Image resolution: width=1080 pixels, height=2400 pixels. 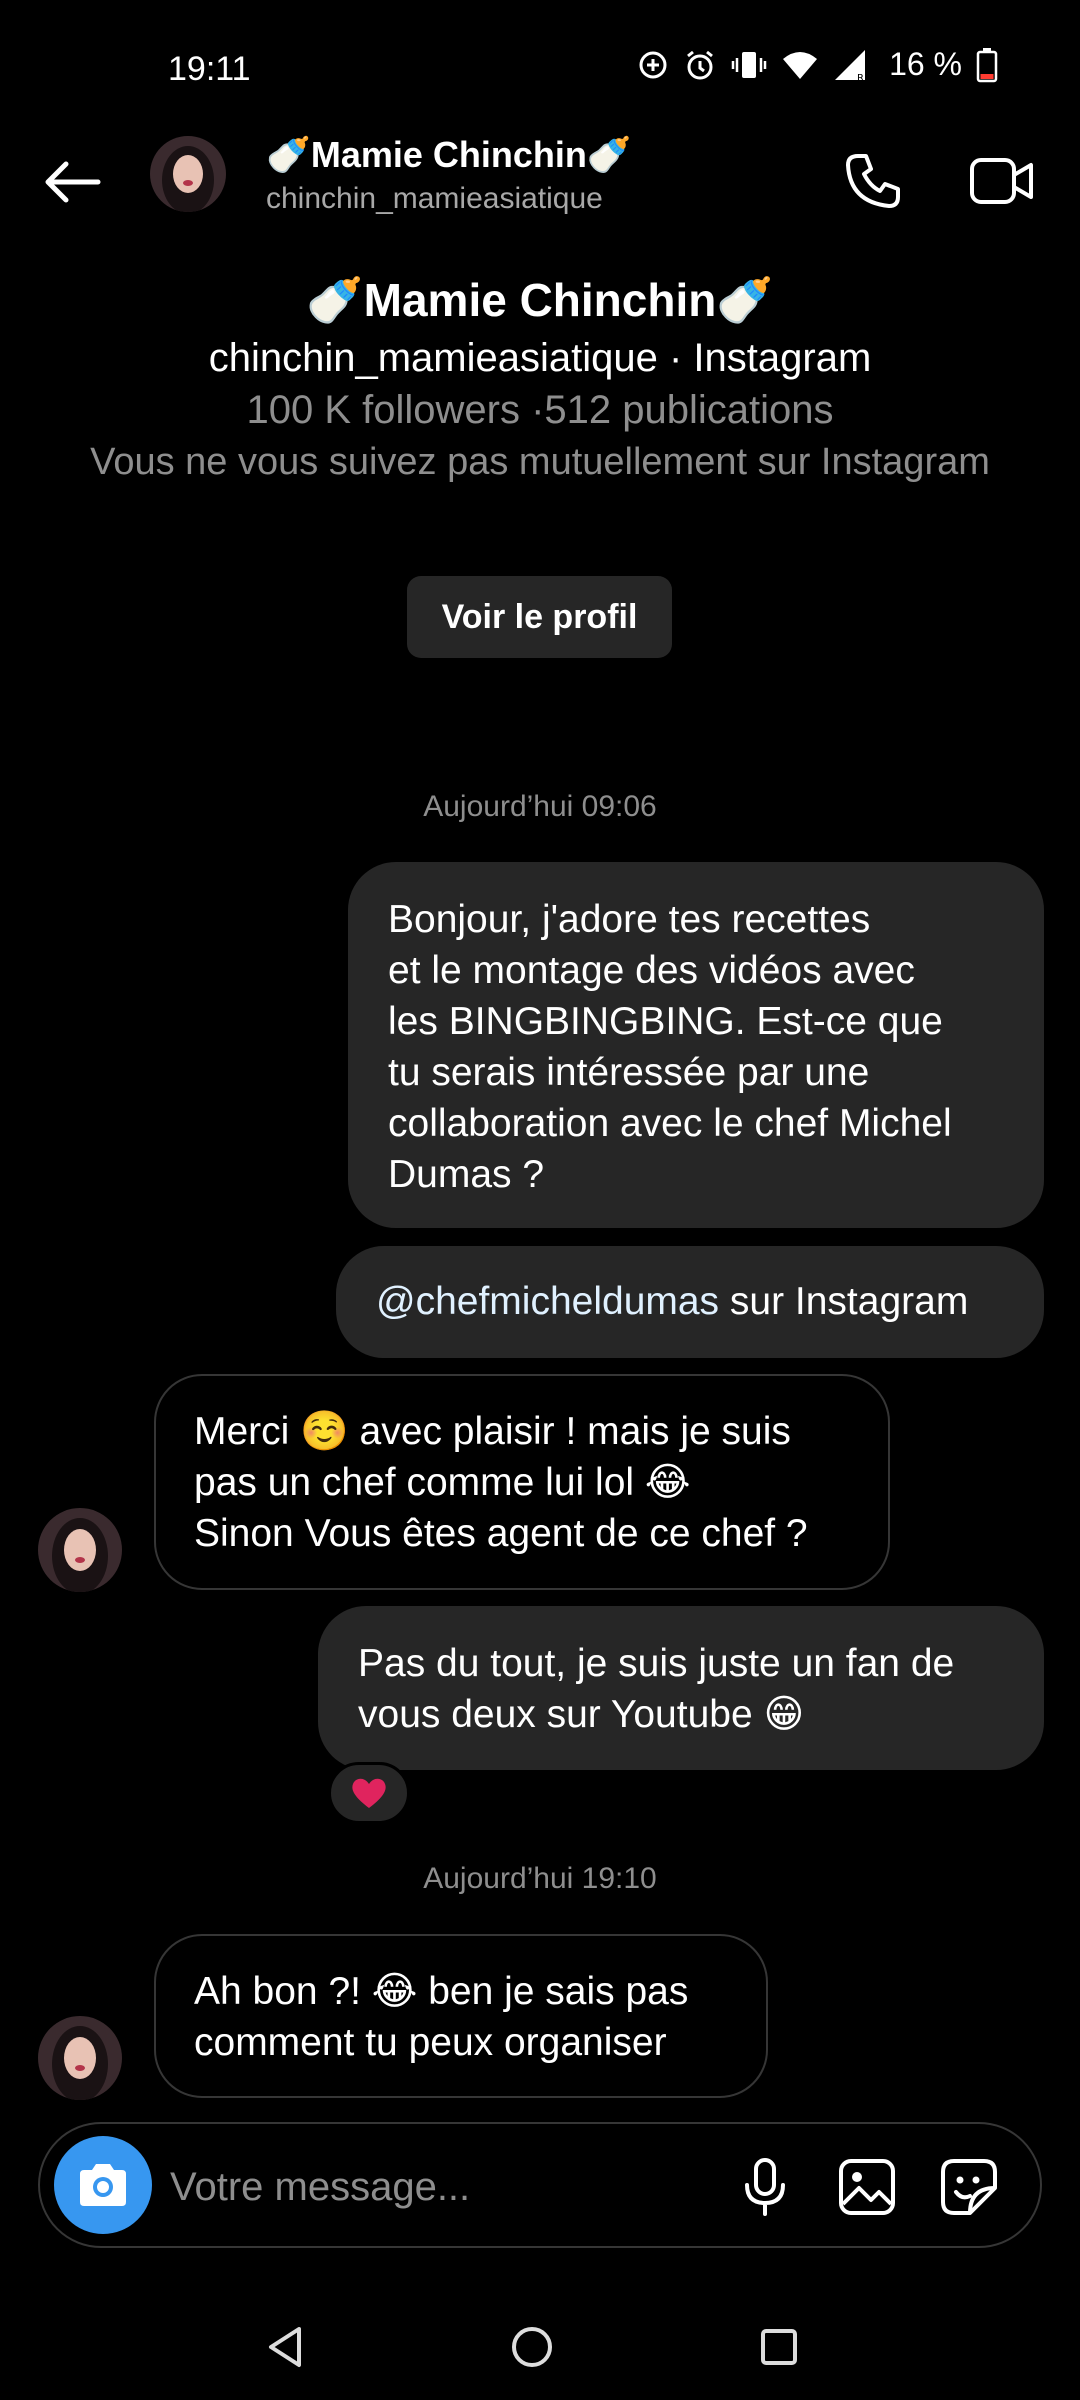 I want to click on nav-recents-button, so click(x=779, y=2347).